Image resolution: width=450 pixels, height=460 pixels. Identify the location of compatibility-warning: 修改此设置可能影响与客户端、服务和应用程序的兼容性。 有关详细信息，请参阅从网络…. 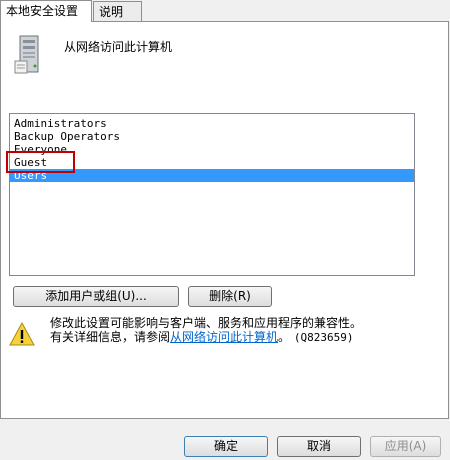
(240, 330).